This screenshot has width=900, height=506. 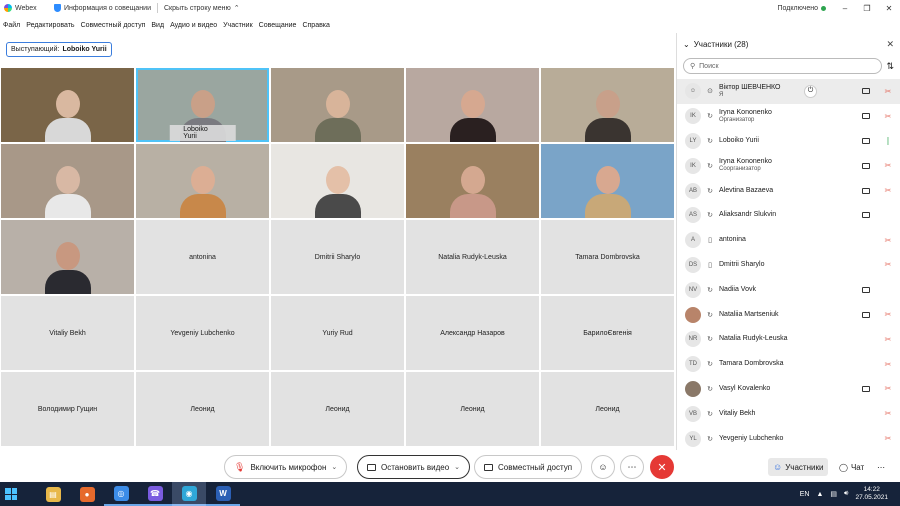 What do you see at coordinates (11, 25) in the screenshot?
I see `menu-file: Файл` at bounding box center [11, 25].